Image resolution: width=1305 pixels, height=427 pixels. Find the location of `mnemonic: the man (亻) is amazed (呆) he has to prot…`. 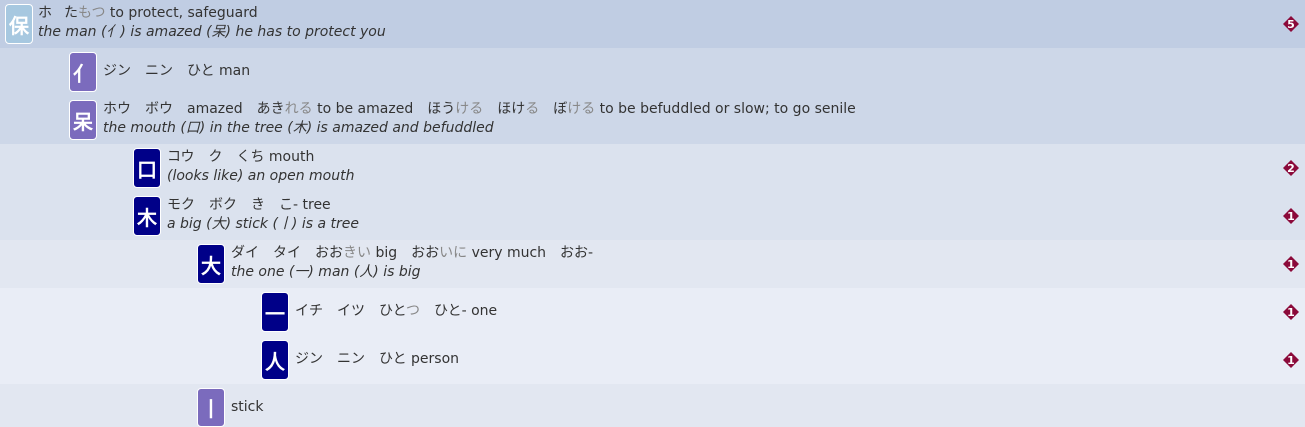

mnemonic: the man (亻) is amazed (呆) he has to prot… is located at coordinates (212, 32).